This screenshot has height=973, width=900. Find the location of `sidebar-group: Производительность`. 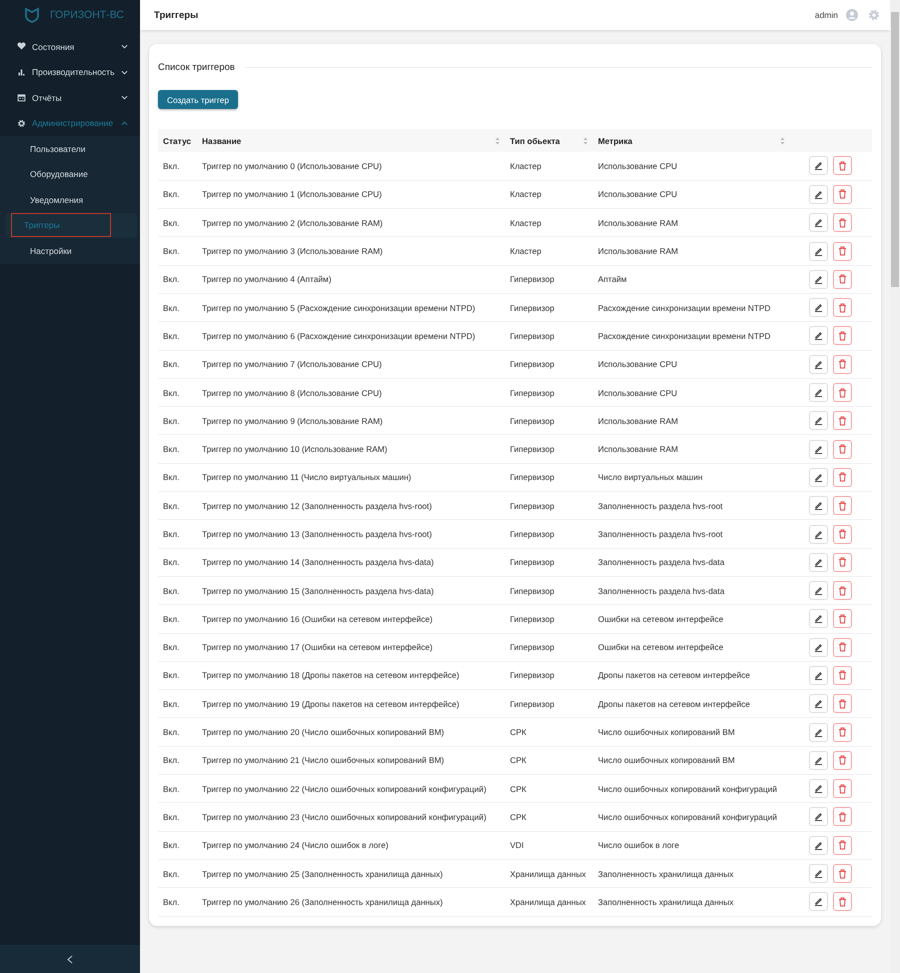

sidebar-group: Производительность is located at coordinates (70, 72).